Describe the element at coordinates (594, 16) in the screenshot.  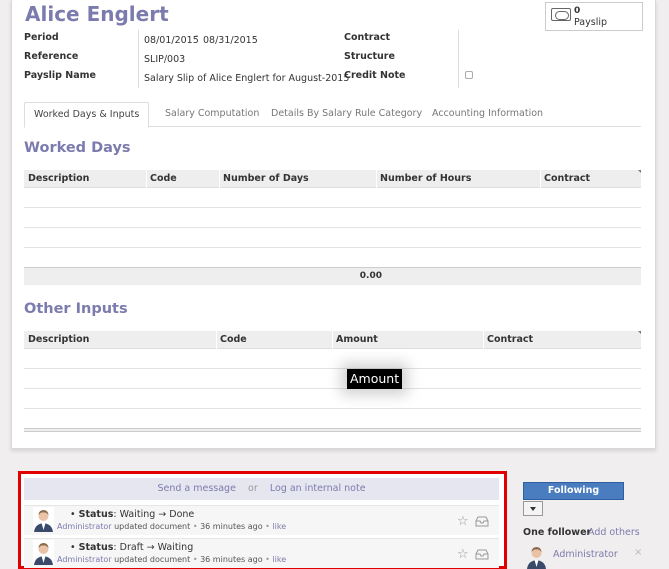
I see `payslip-smart-button: 0 Payslip` at that location.